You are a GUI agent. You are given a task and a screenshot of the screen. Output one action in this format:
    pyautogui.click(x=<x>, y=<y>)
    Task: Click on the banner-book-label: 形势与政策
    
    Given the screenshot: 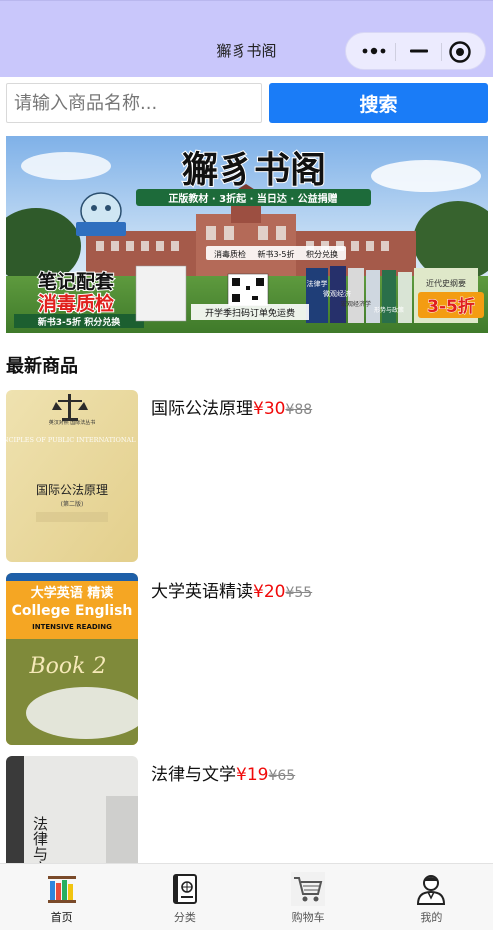 What is the action you would take?
    pyautogui.click(x=389, y=310)
    